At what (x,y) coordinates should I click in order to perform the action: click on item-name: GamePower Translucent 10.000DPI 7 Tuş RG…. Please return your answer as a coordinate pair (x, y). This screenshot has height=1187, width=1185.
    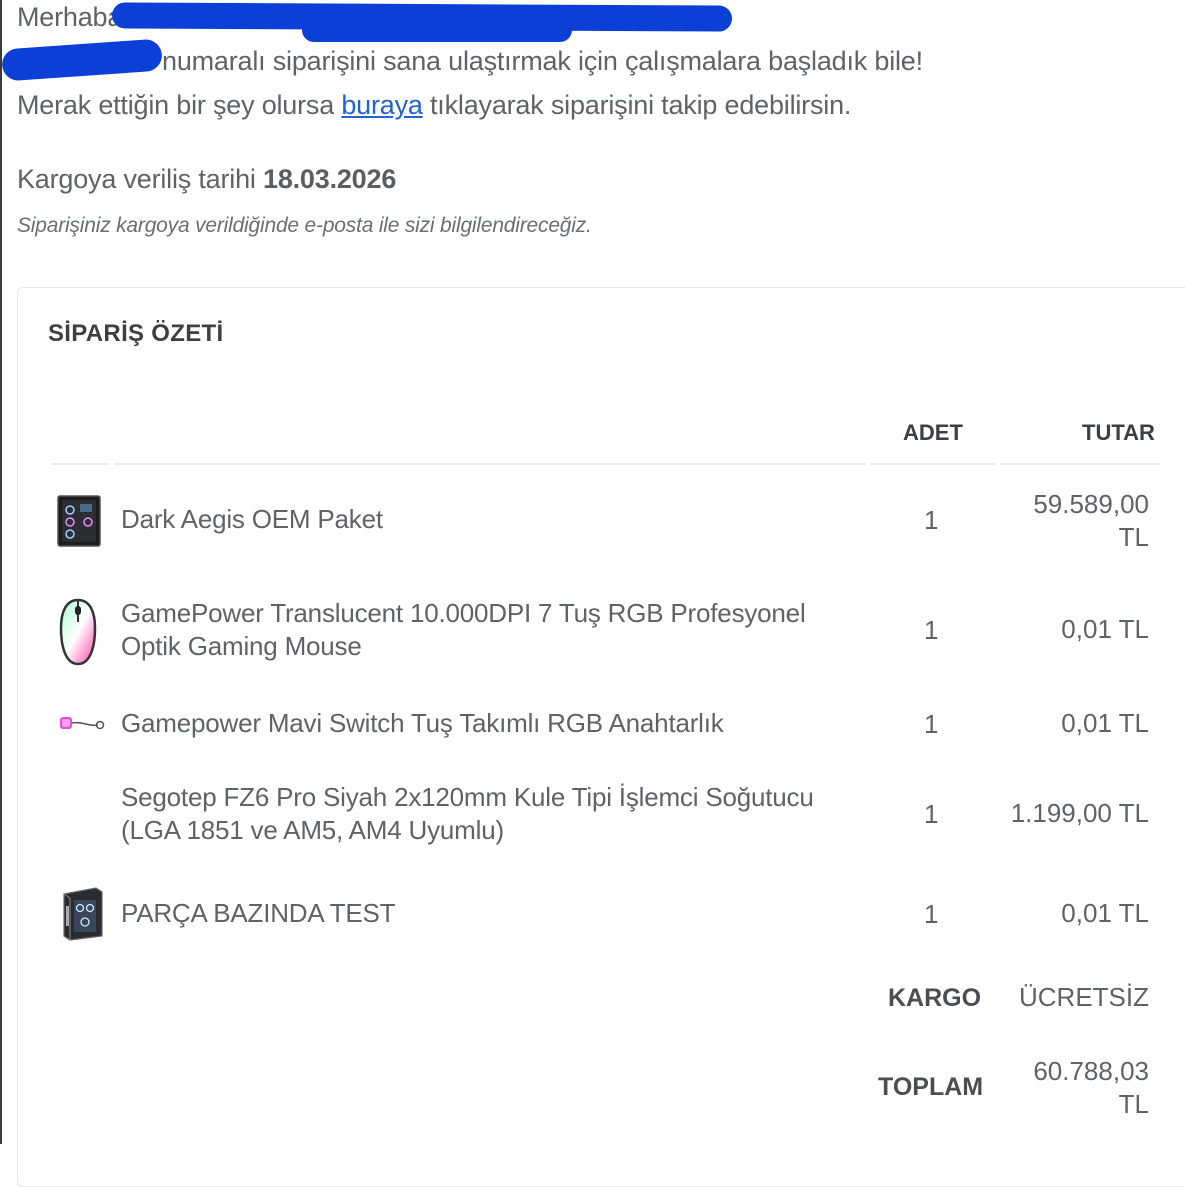
    Looking at the image, I should click on (463, 630).